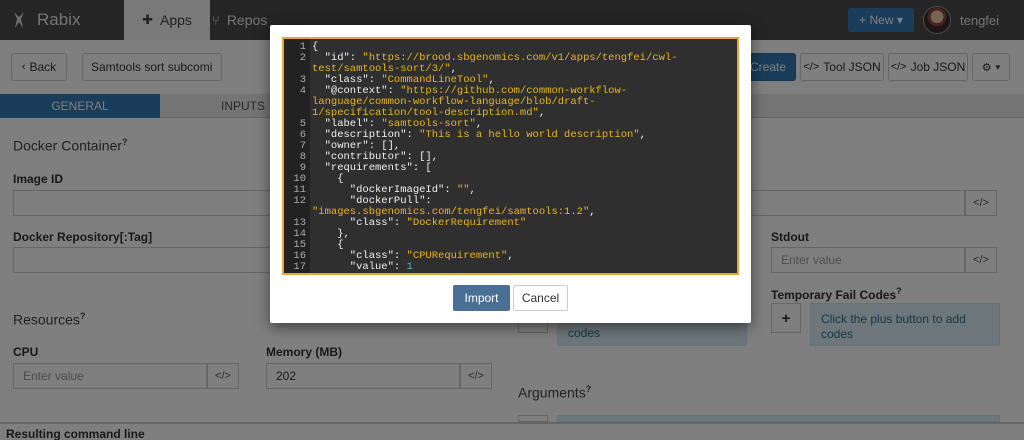 The image size is (1024, 440). I want to click on code-number: 1, so click(409, 267).